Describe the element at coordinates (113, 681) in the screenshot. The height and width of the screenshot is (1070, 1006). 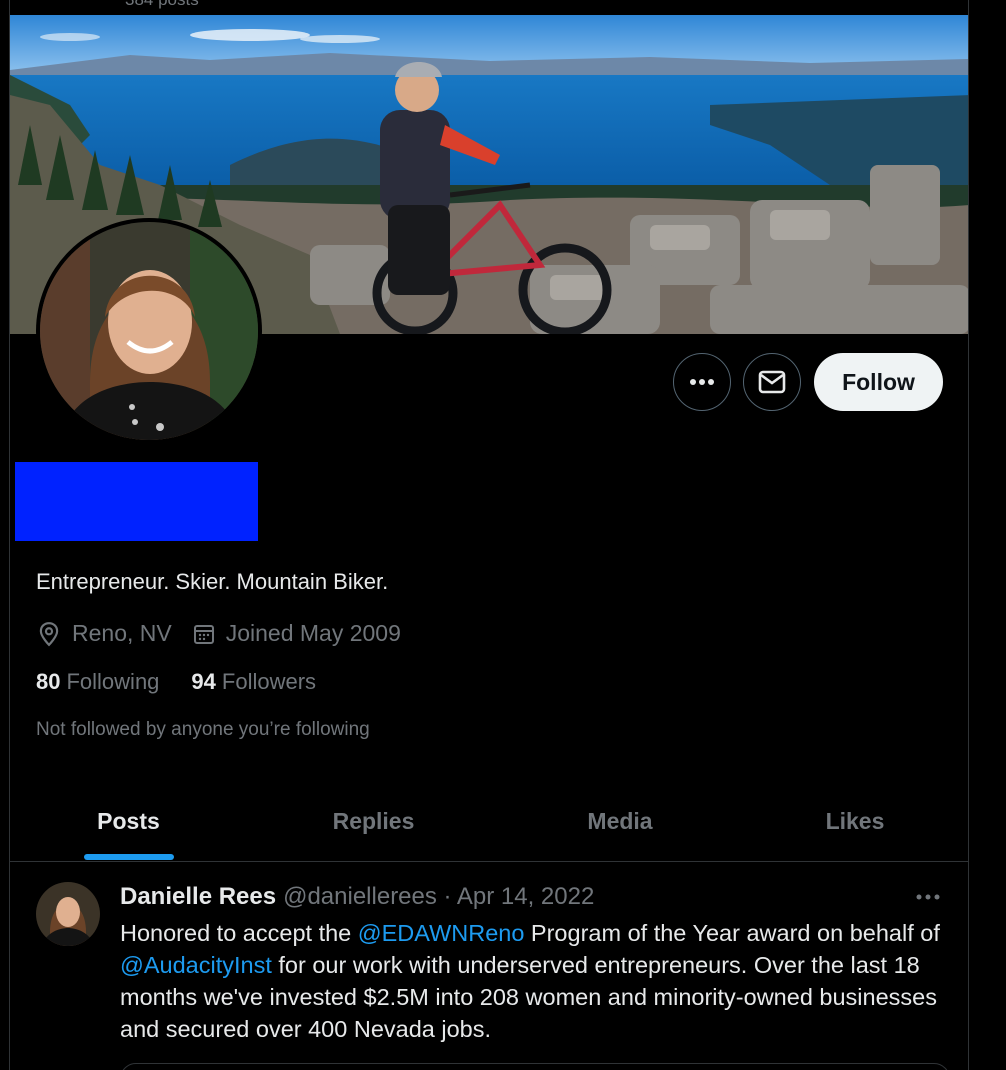
I see `following-label: Following` at that location.